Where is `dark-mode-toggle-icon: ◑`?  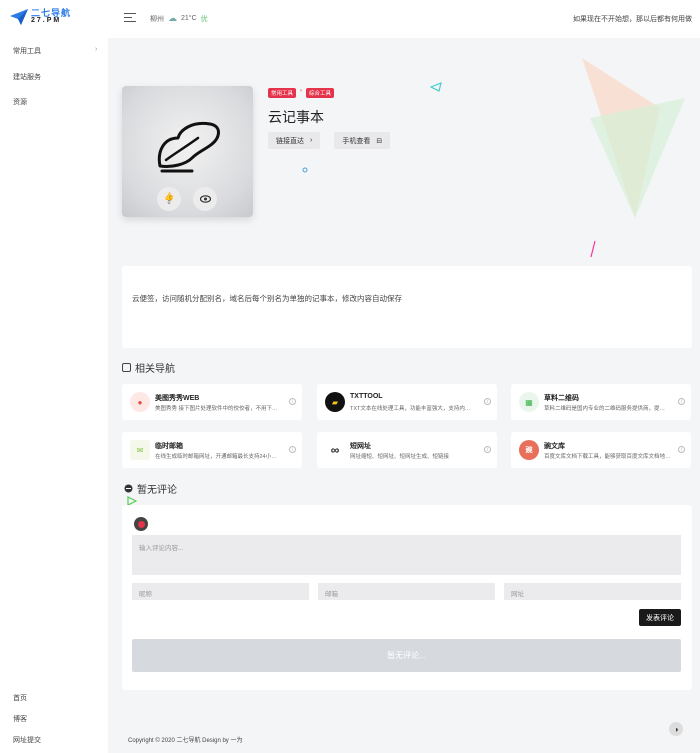 dark-mode-toggle-icon: ◑ is located at coordinates (676, 729).